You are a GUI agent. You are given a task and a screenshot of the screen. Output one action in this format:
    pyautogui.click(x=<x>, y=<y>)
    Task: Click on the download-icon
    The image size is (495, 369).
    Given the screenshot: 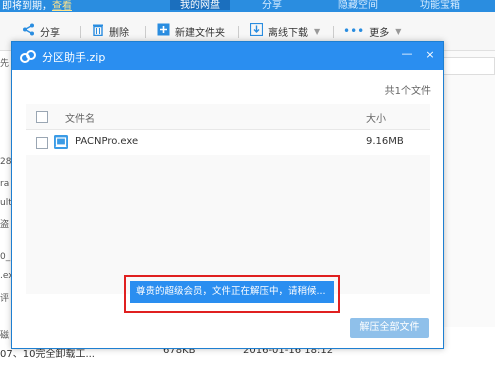 What is the action you would take?
    pyautogui.click(x=256, y=30)
    